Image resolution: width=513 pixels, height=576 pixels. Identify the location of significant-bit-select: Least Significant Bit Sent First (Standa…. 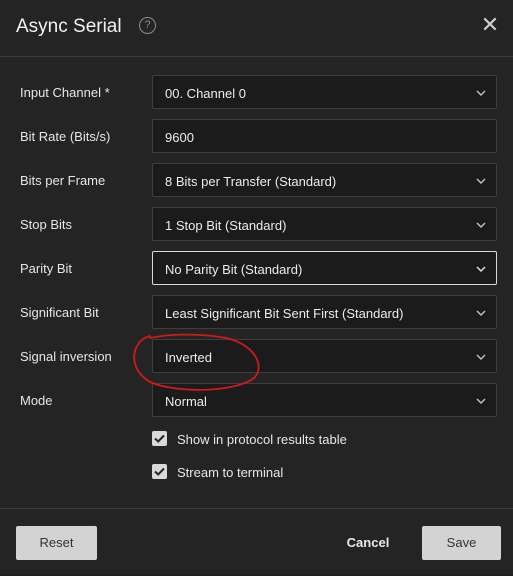
(324, 312).